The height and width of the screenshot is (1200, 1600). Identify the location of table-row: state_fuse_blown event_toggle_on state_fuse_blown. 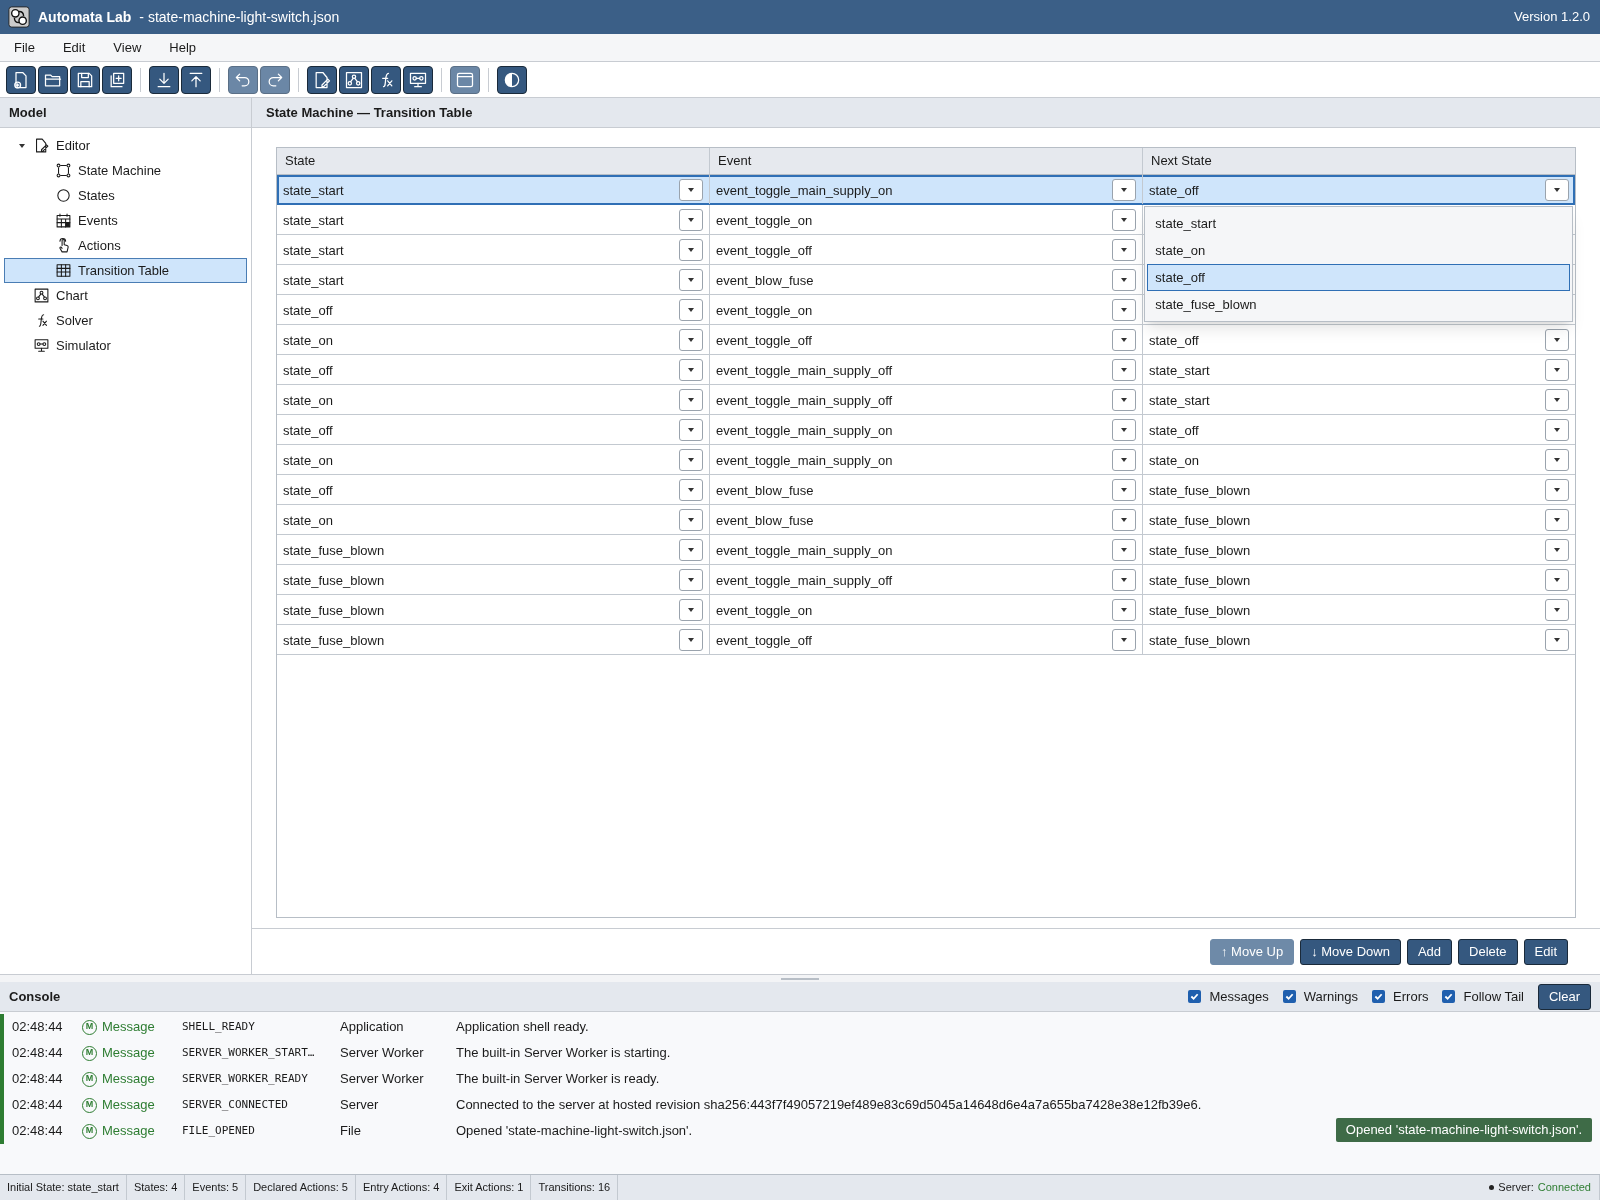
(926, 610).